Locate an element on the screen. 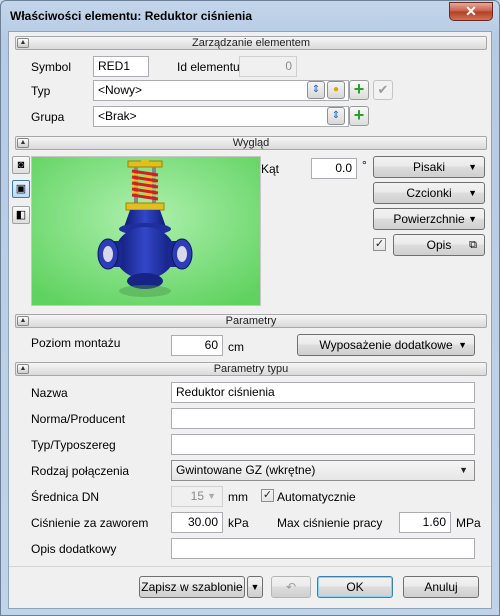 The height and width of the screenshot is (616, 500). symbol-input: RED1 is located at coordinates (121, 66).